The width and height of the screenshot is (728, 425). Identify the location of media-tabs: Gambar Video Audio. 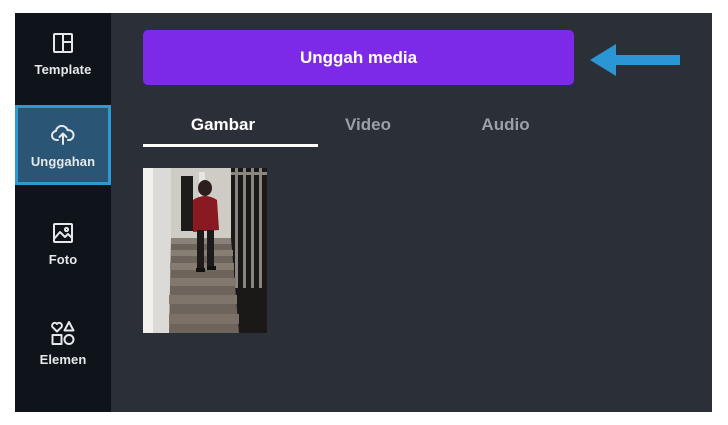
(368, 126).